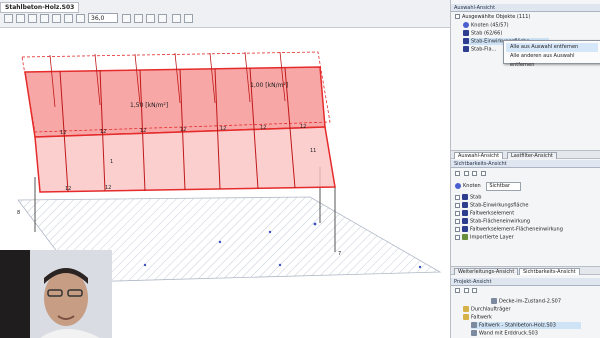  What do you see at coordinates (504, 333) in the screenshot?
I see `project-item: Wand mit Erddruck.S03` at bounding box center [504, 333].